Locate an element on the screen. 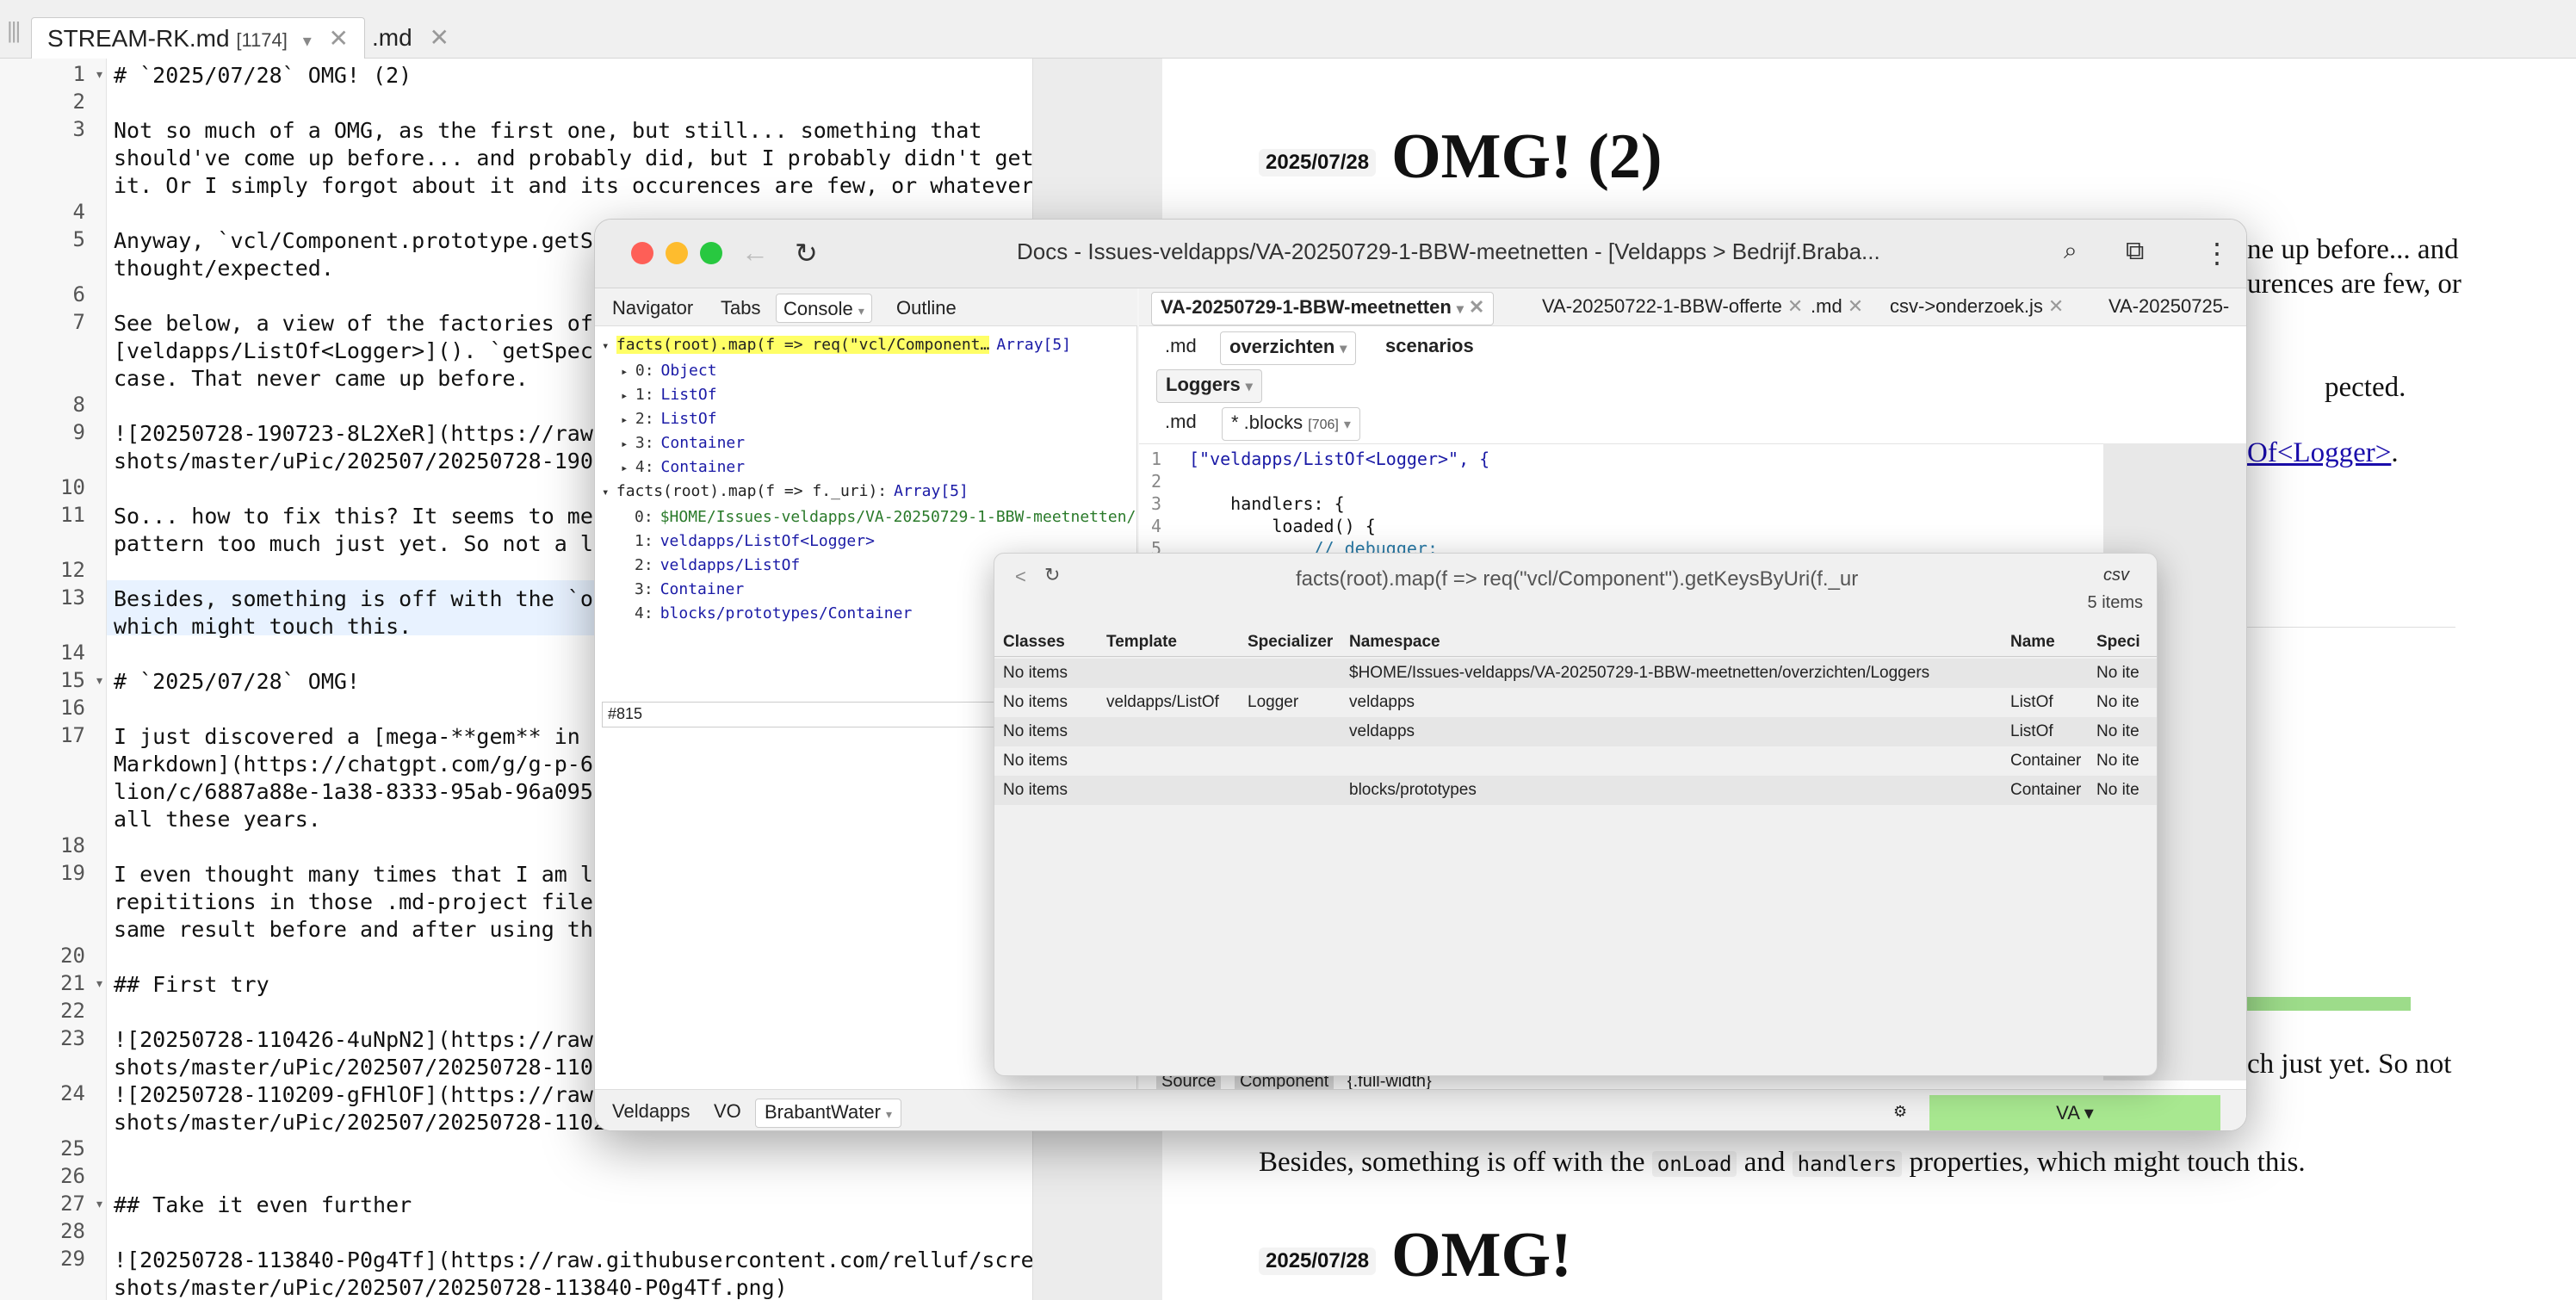 The height and width of the screenshot is (1300, 2576). column-header: Specializer is located at coordinates (1297, 642).